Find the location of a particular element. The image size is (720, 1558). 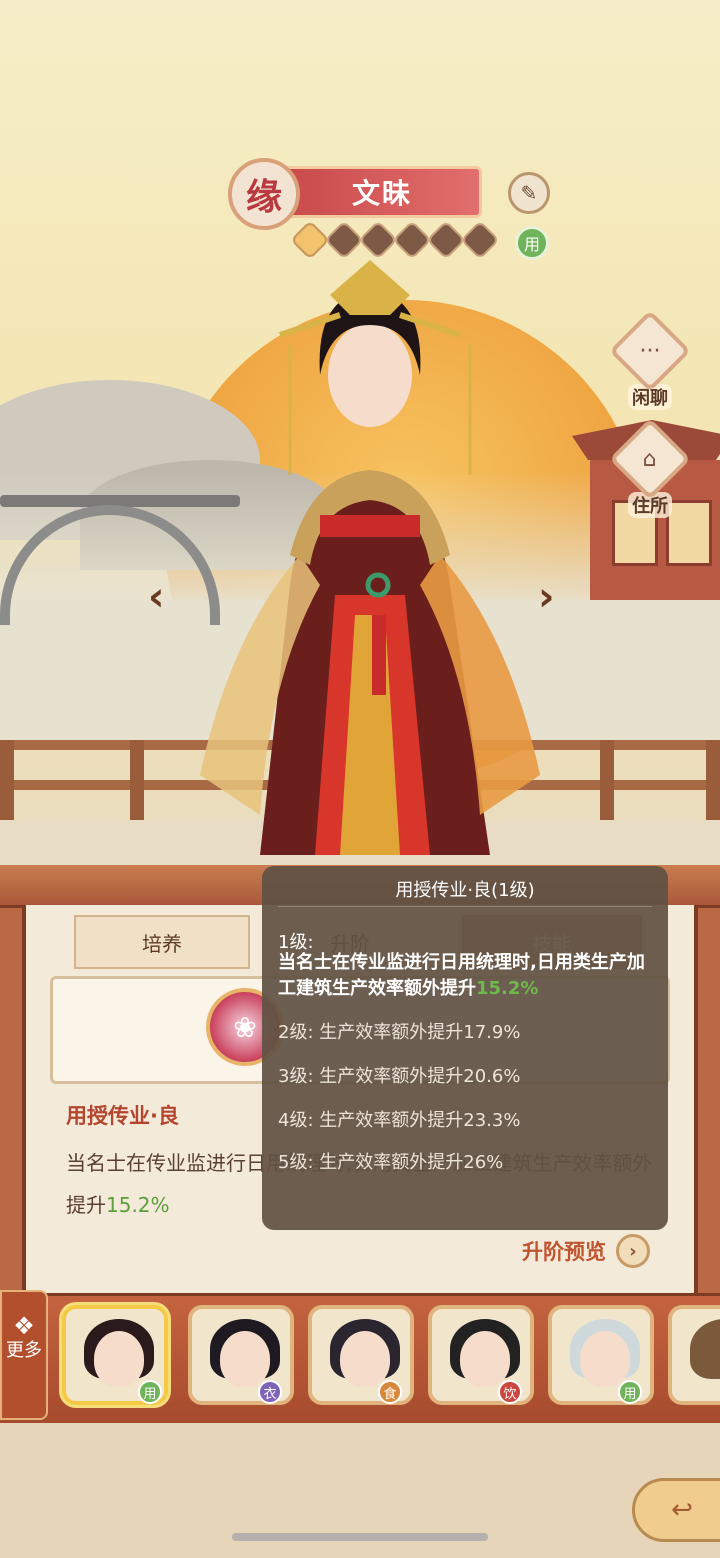

tooltip-title: 用授传业·良(1级) is located at coordinates (465, 890).